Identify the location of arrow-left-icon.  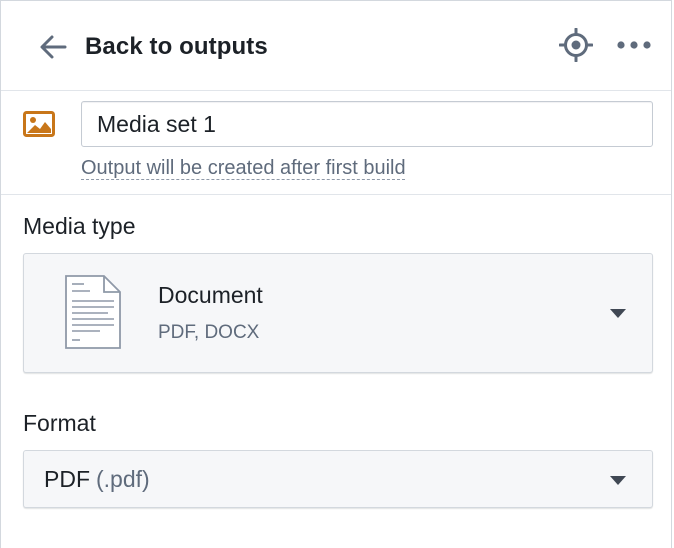
(54, 47).